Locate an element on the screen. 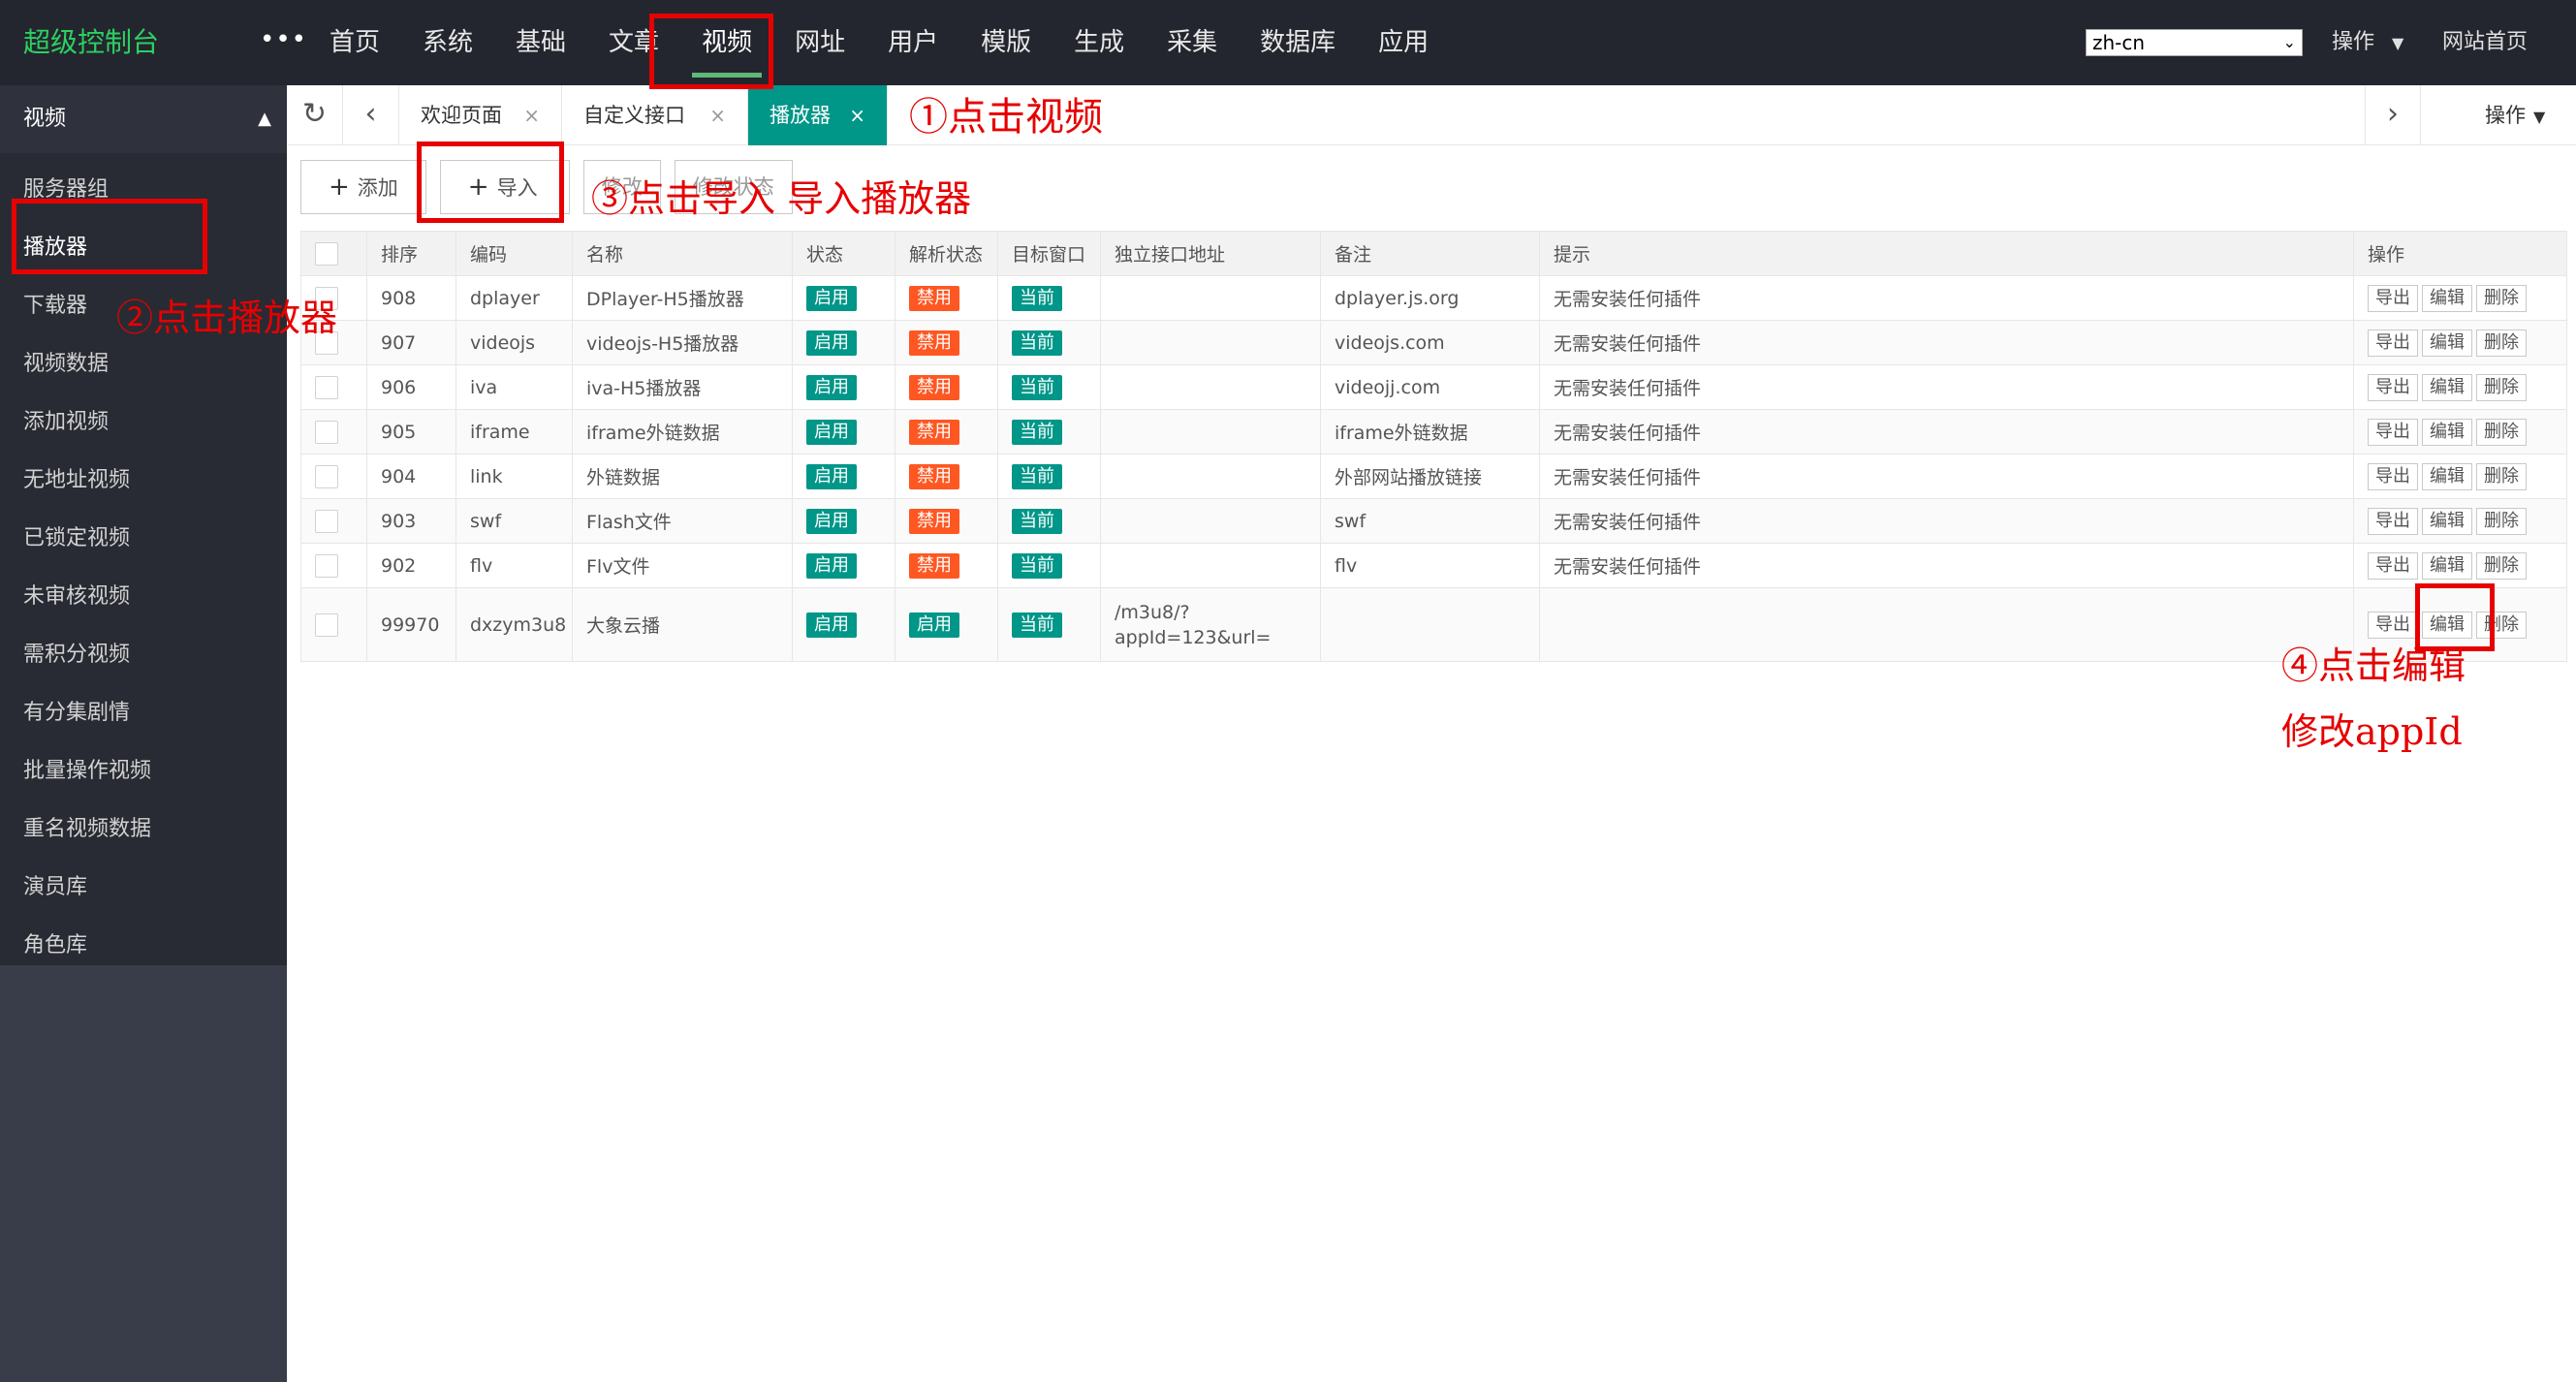 The width and height of the screenshot is (2576, 1382). chevron-left-icon: ‹ is located at coordinates (371, 115).